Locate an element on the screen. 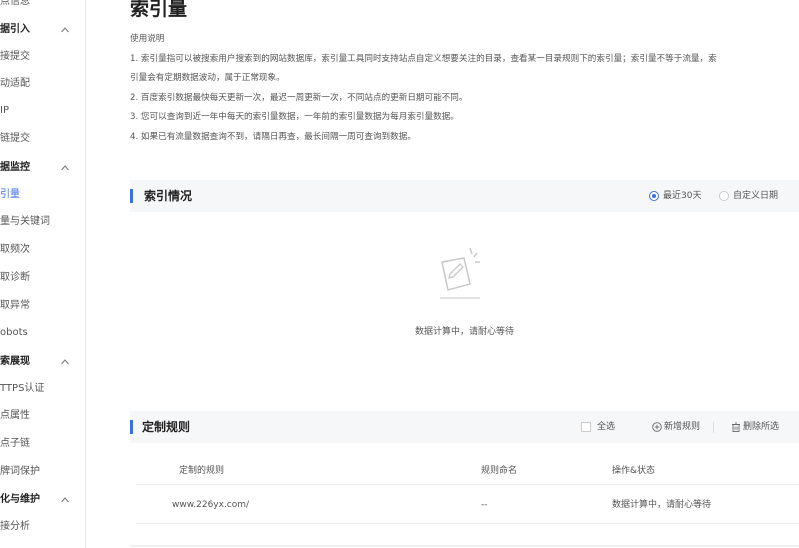 Image resolution: width=799 pixels, height=548 pixels. sidebar-item: IP is located at coordinates (42, 111).